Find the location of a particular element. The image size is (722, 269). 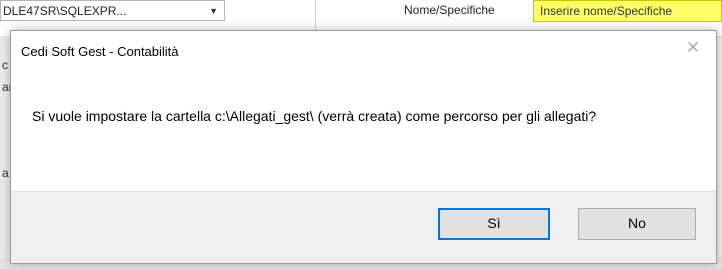

dialog-title: Cedi Soft Gest - Contabilità is located at coordinates (100, 51).